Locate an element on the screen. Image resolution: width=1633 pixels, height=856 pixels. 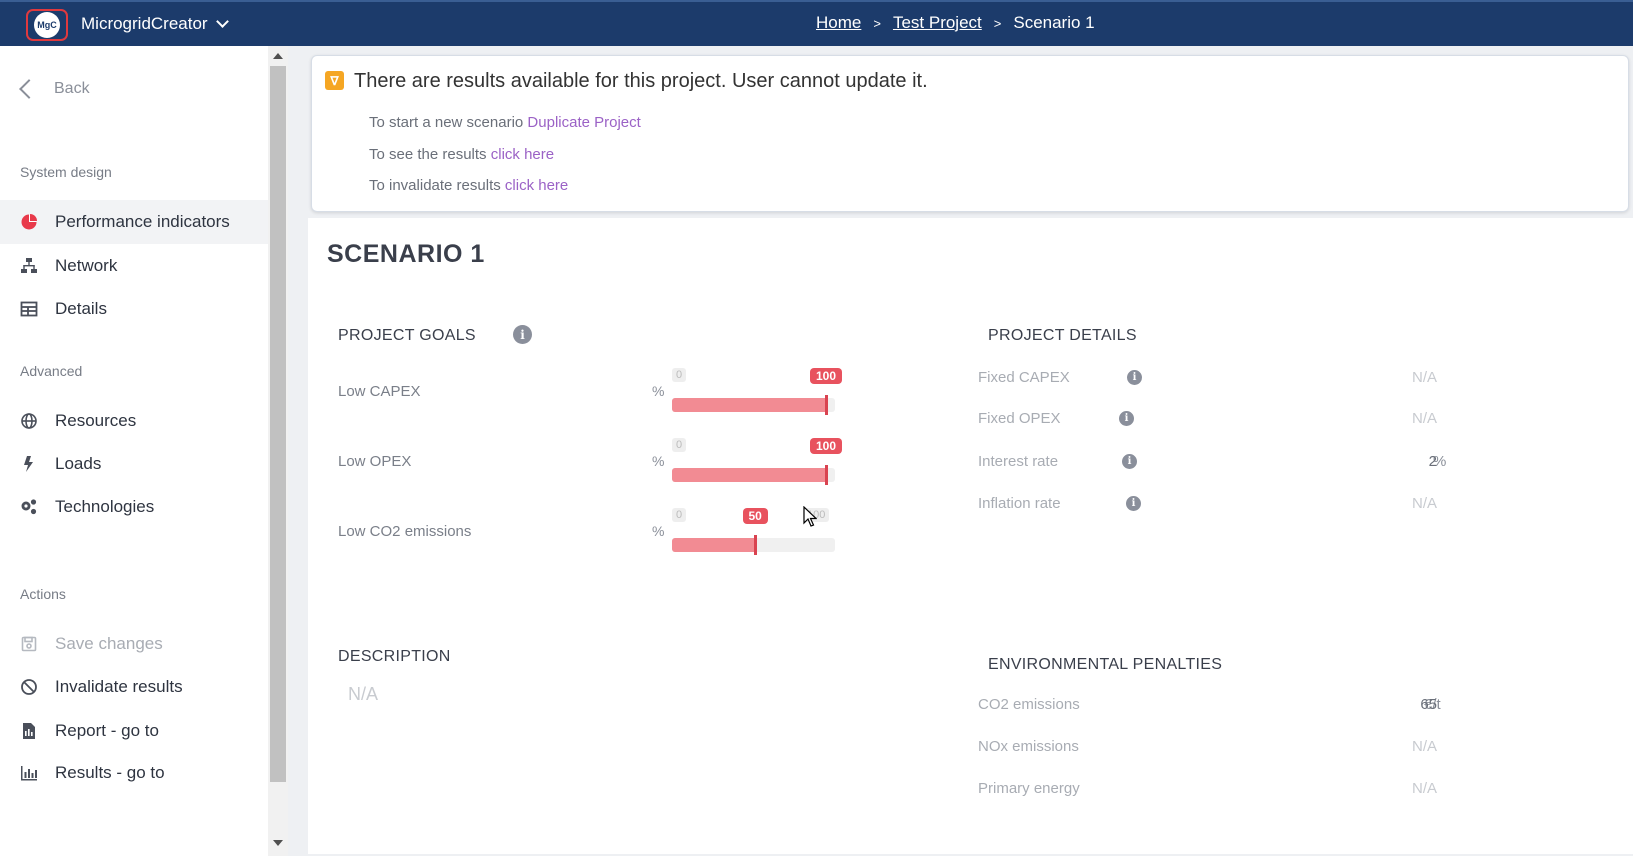
environmental-penalties-heading: ENVIRONMENTAL PENALTIES is located at coordinates (1105, 664).